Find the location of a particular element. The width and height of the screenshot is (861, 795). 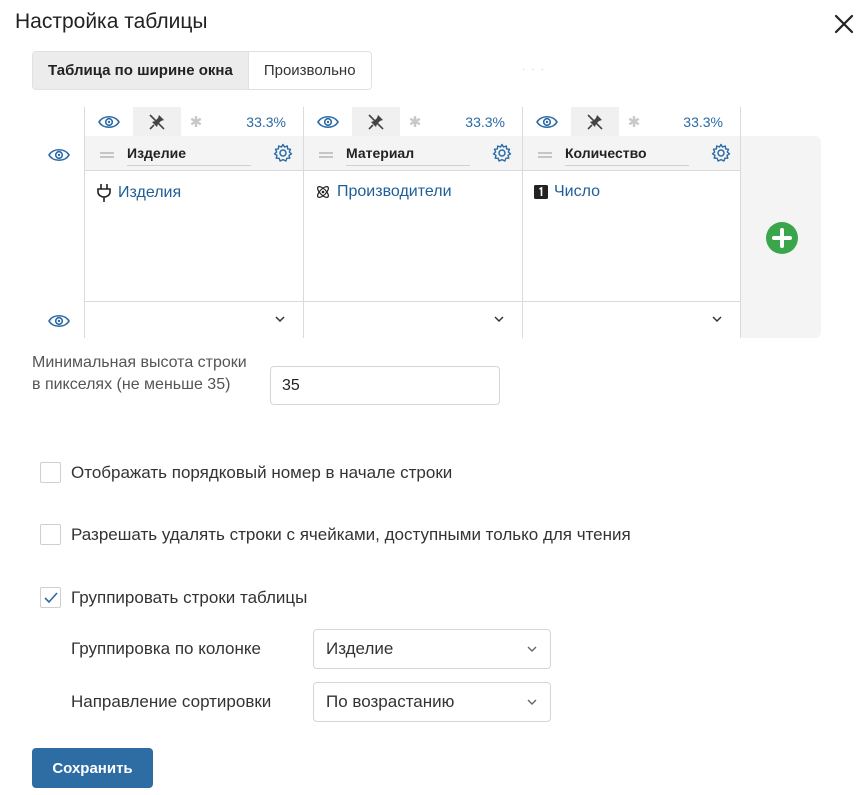

column-kolichestvo: ✱ 33.3% Количество Число is located at coordinates (631, 222).